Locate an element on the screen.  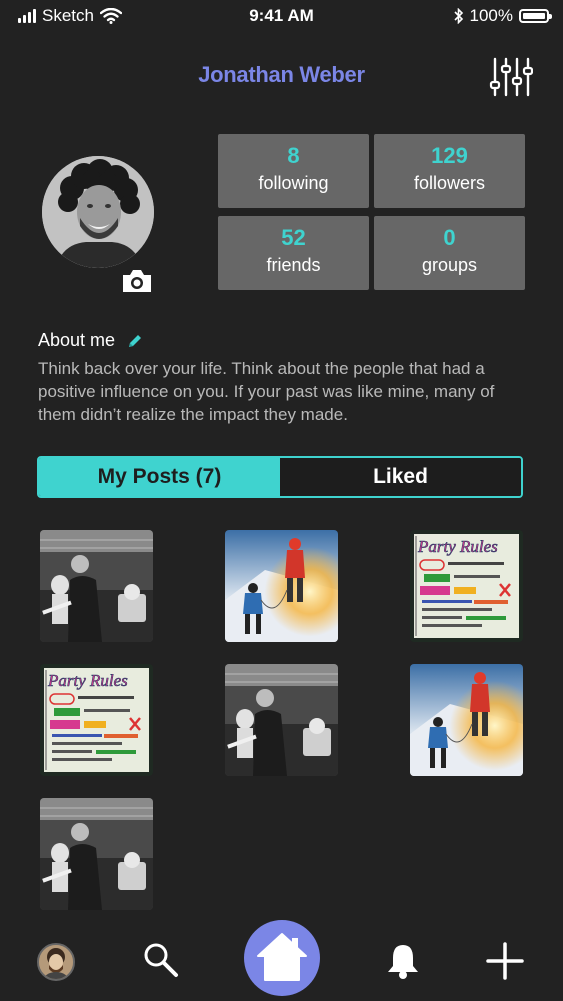
stat-value: 52 is located at coordinates (293, 237).